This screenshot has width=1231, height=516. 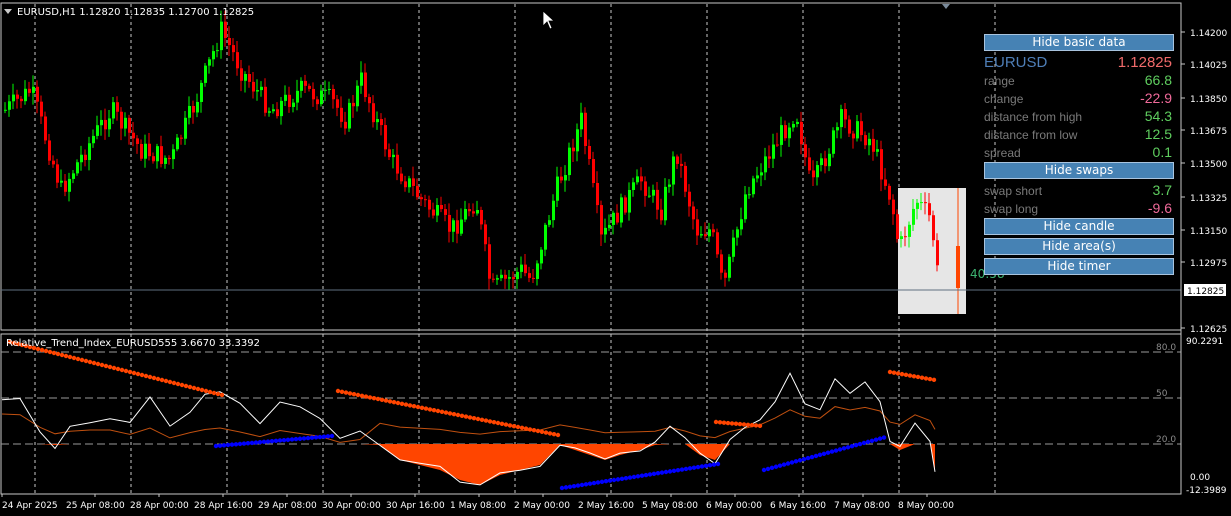 I want to click on time-label: 30 Apr 00:00, so click(x=351, y=506).